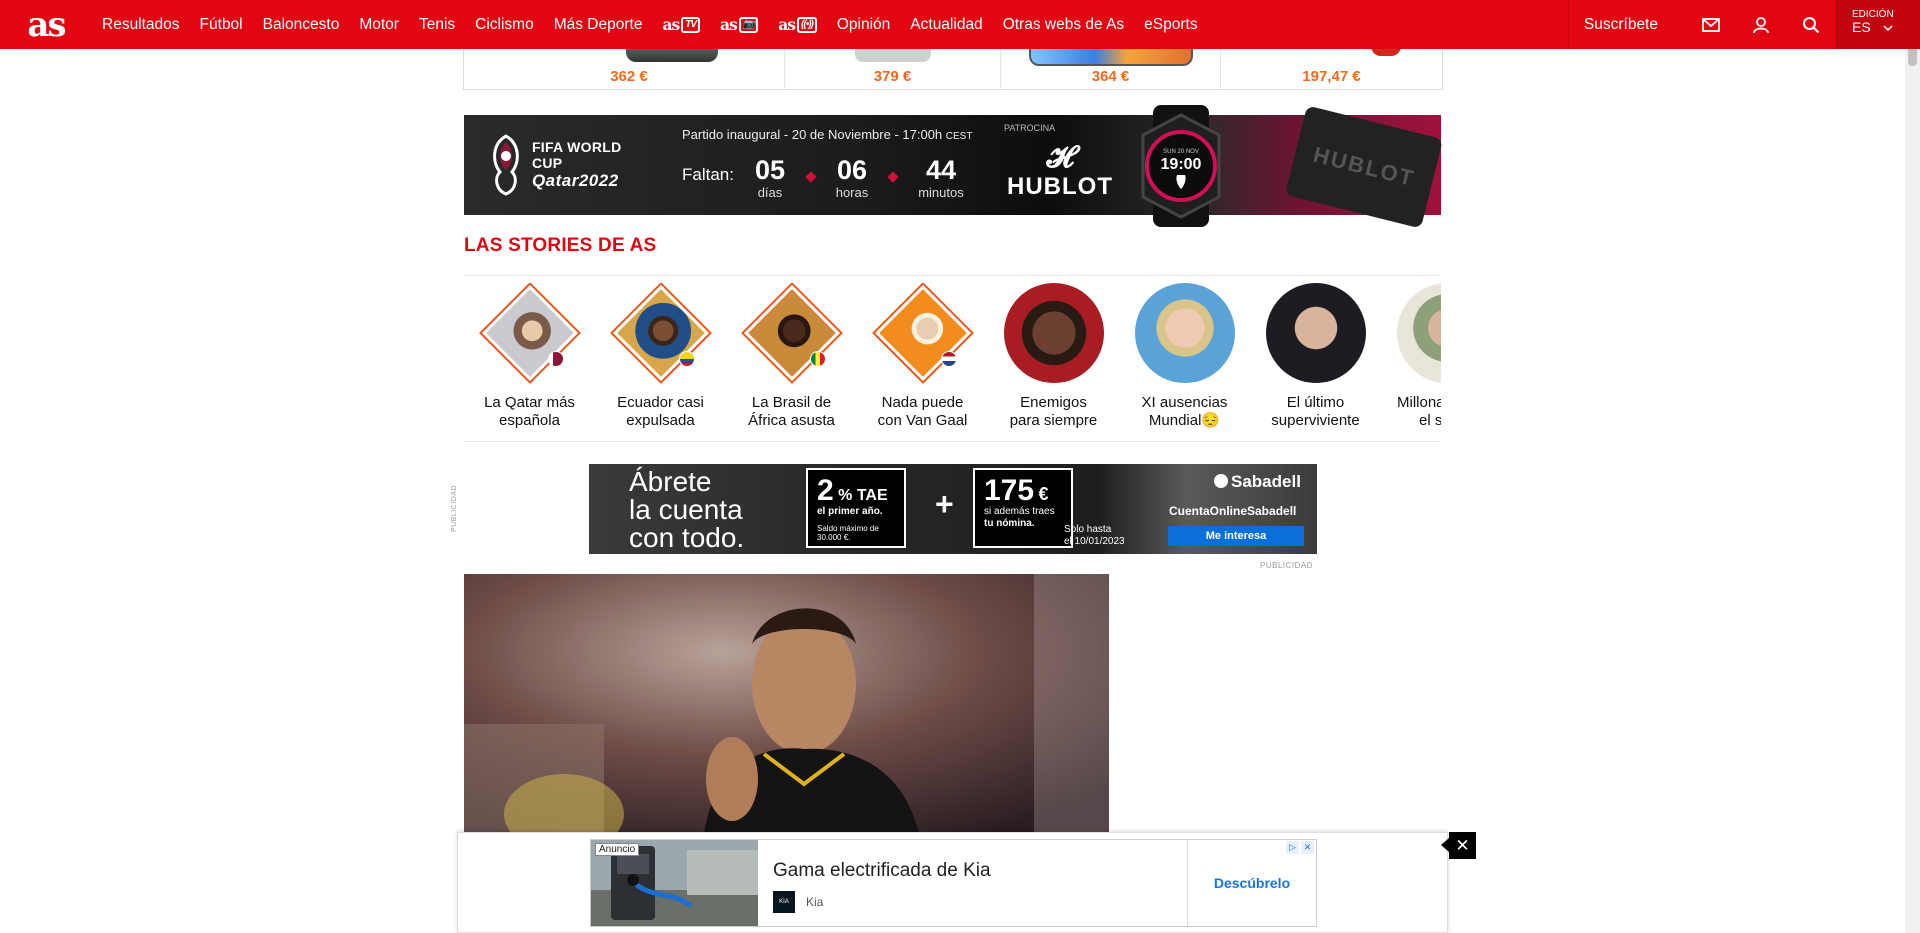  Describe the element at coordinates (1462, 845) in the screenshot. I see `close-icon: ✕` at that location.